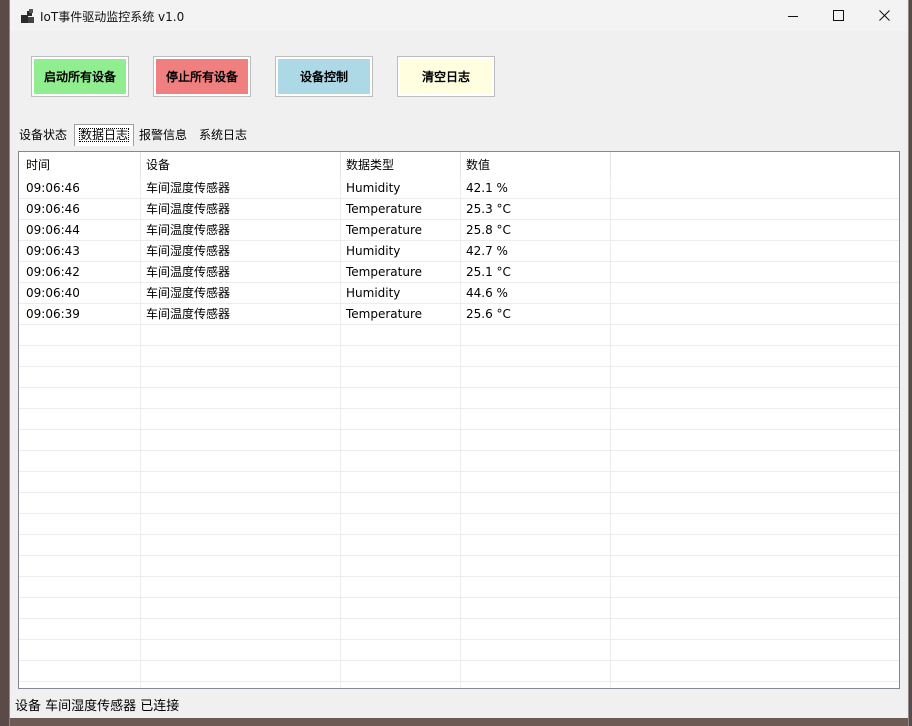  I want to click on stop-all-devices-button: 停止所有设备, so click(202, 76).